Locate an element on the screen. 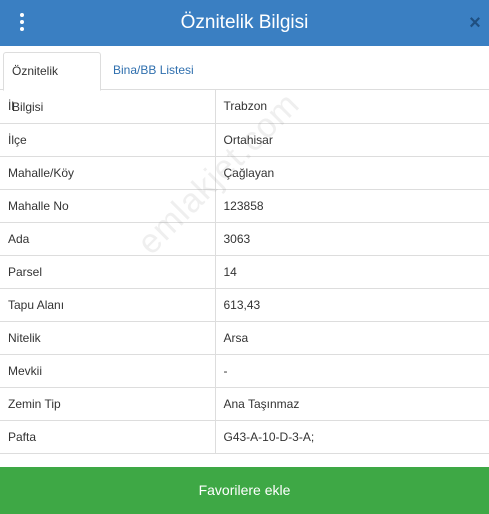  row-value: 613,43 is located at coordinates (352, 305).